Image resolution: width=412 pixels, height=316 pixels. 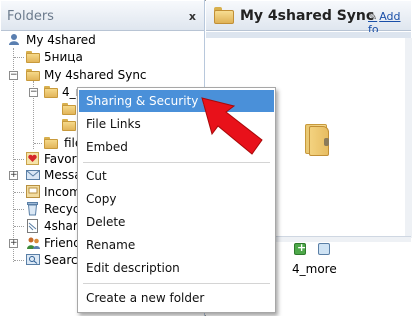 I want to click on heart-icon, so click(x=32, y=158).